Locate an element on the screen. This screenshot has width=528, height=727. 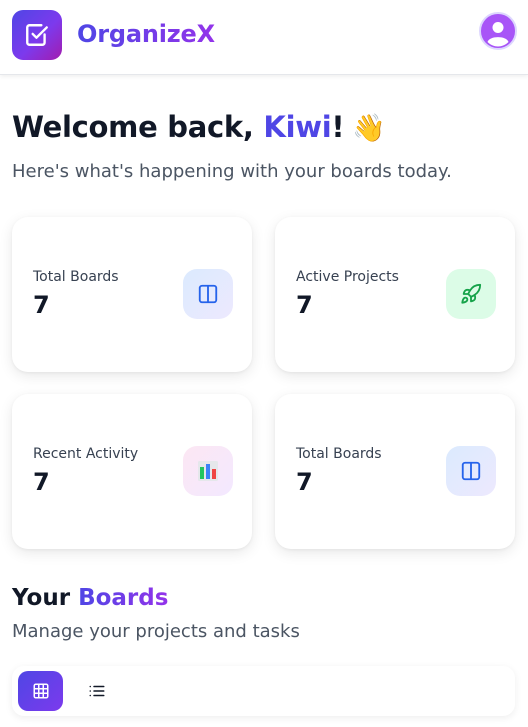
grid-view-icon is located at coordinates (40, 691).